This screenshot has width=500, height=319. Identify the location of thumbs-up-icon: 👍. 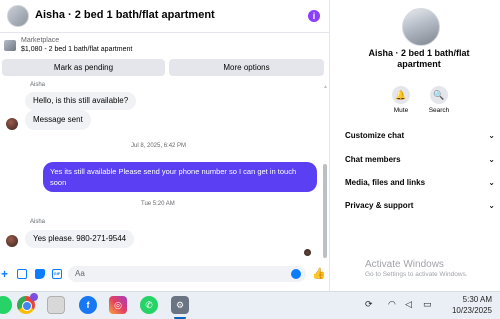
(319, 273).